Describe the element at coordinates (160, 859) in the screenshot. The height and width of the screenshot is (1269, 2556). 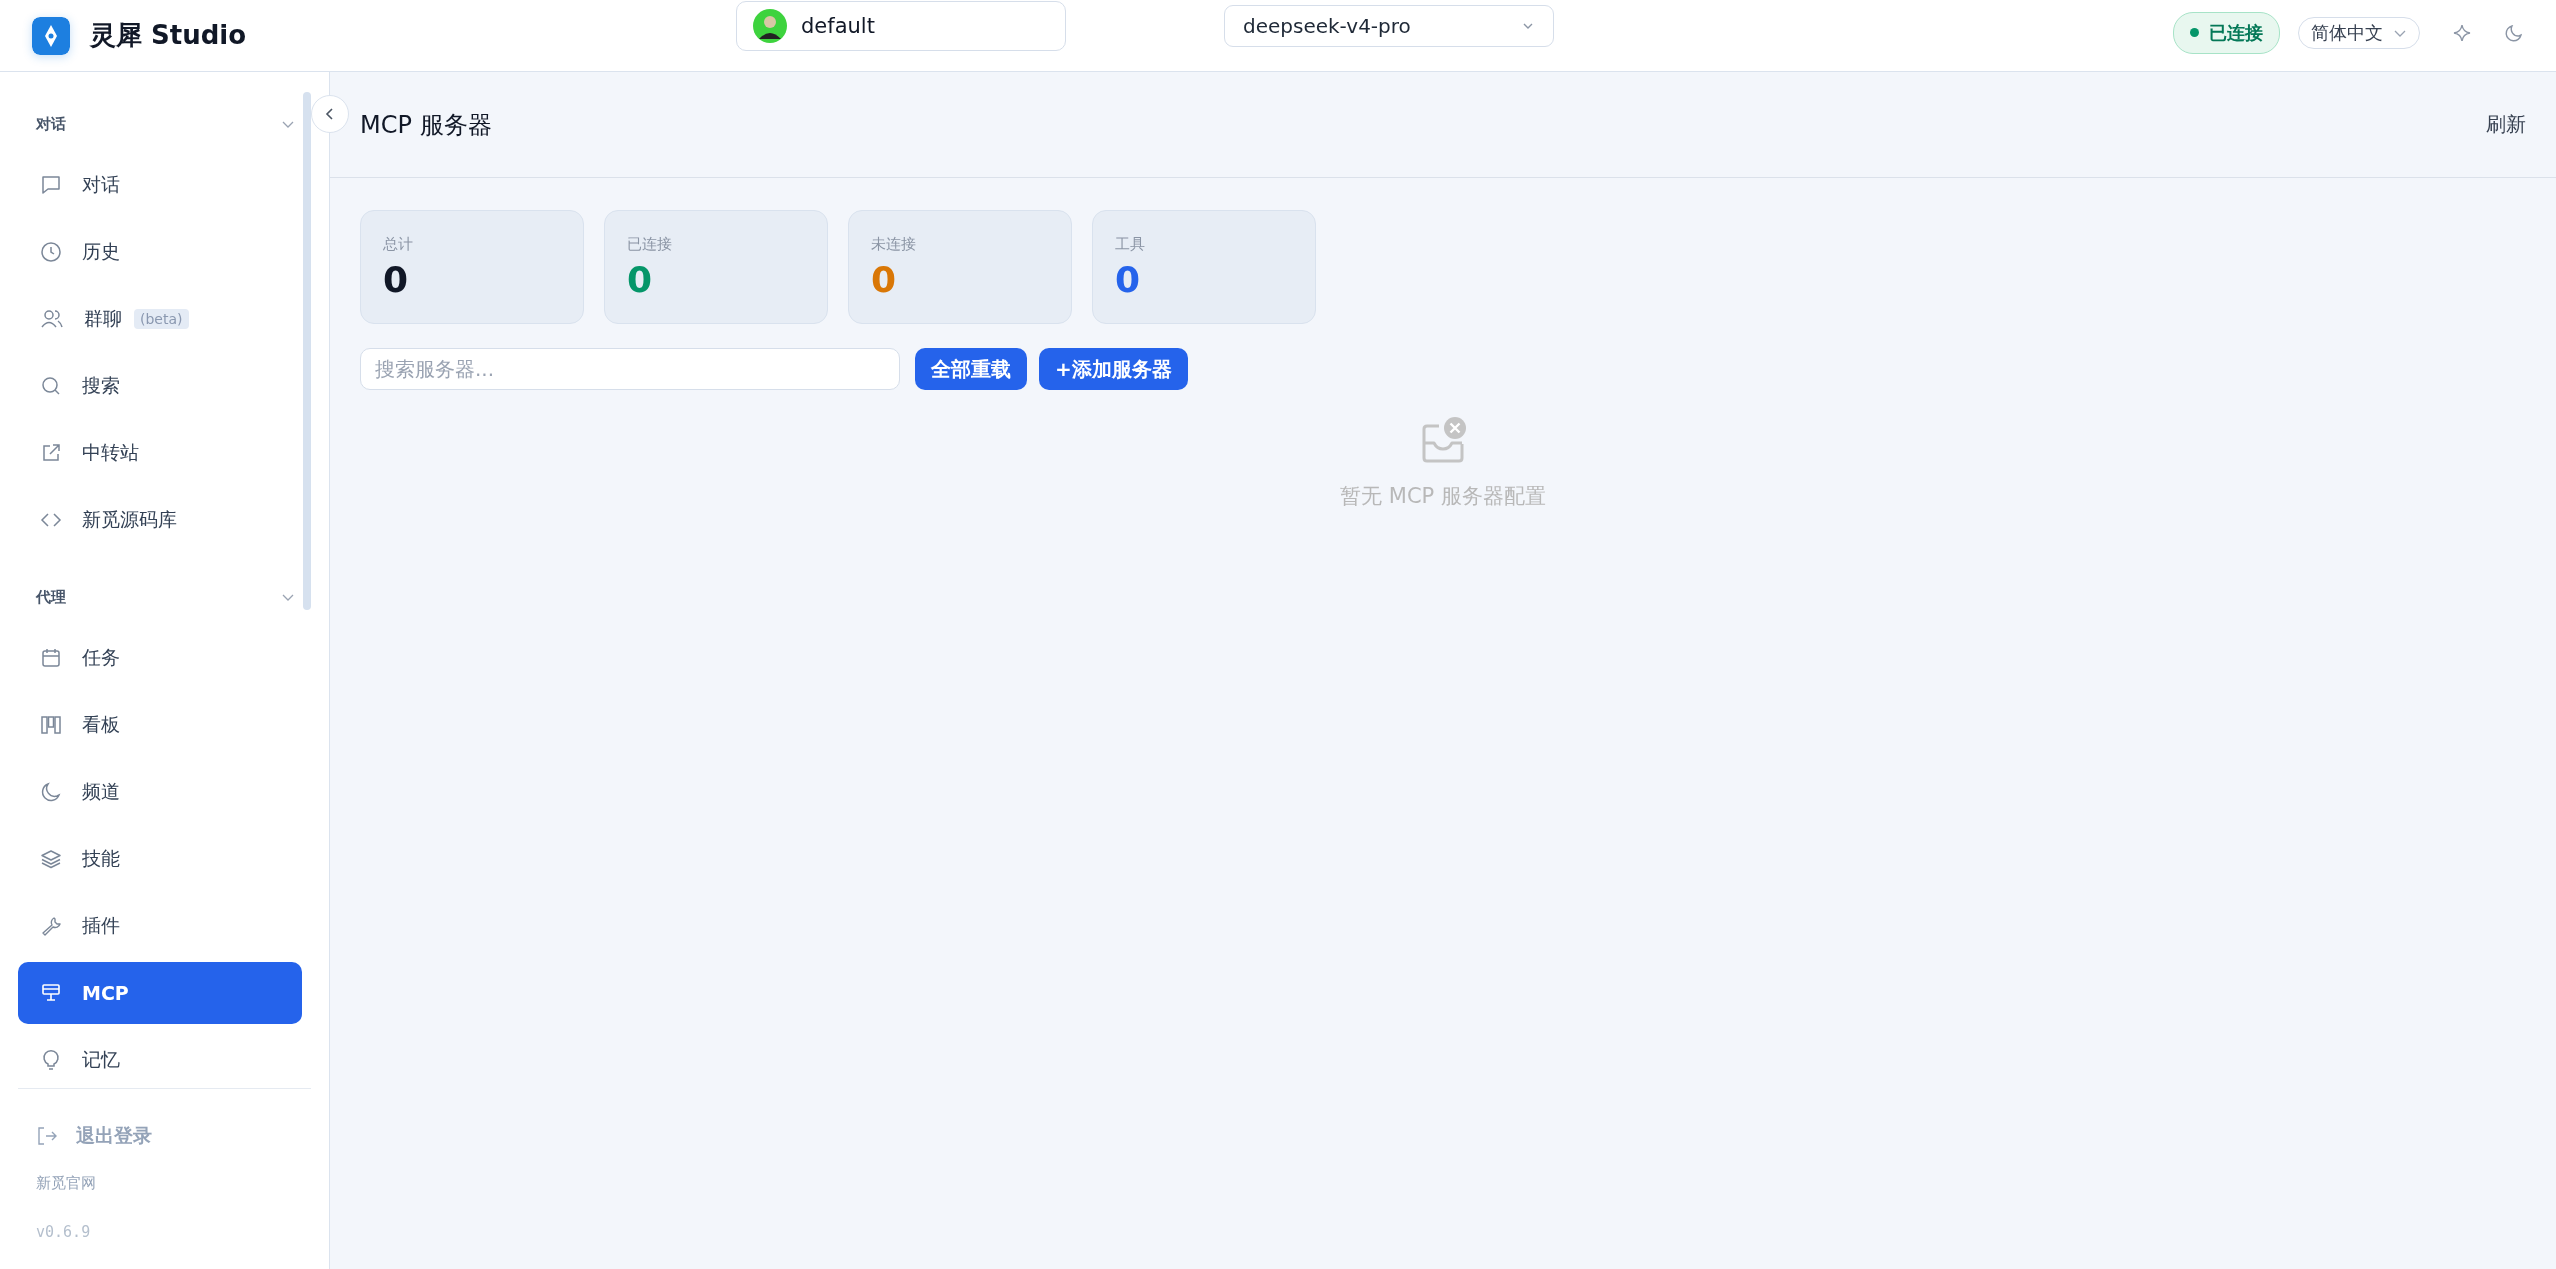
I see `nav-item: 技能` at that location.